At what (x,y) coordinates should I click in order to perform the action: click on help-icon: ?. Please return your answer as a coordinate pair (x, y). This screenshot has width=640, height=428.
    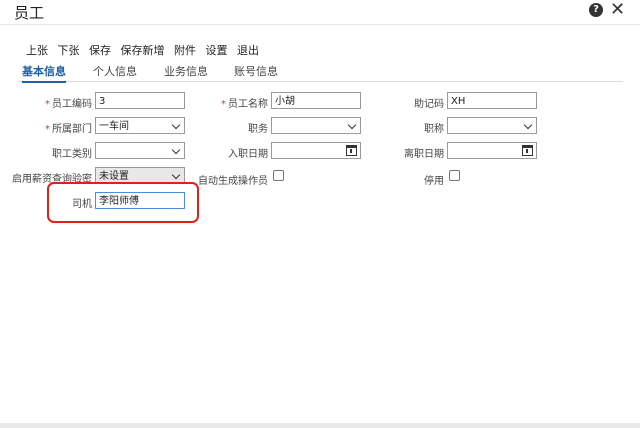
    Looking at the image, I should click on (596, 10).